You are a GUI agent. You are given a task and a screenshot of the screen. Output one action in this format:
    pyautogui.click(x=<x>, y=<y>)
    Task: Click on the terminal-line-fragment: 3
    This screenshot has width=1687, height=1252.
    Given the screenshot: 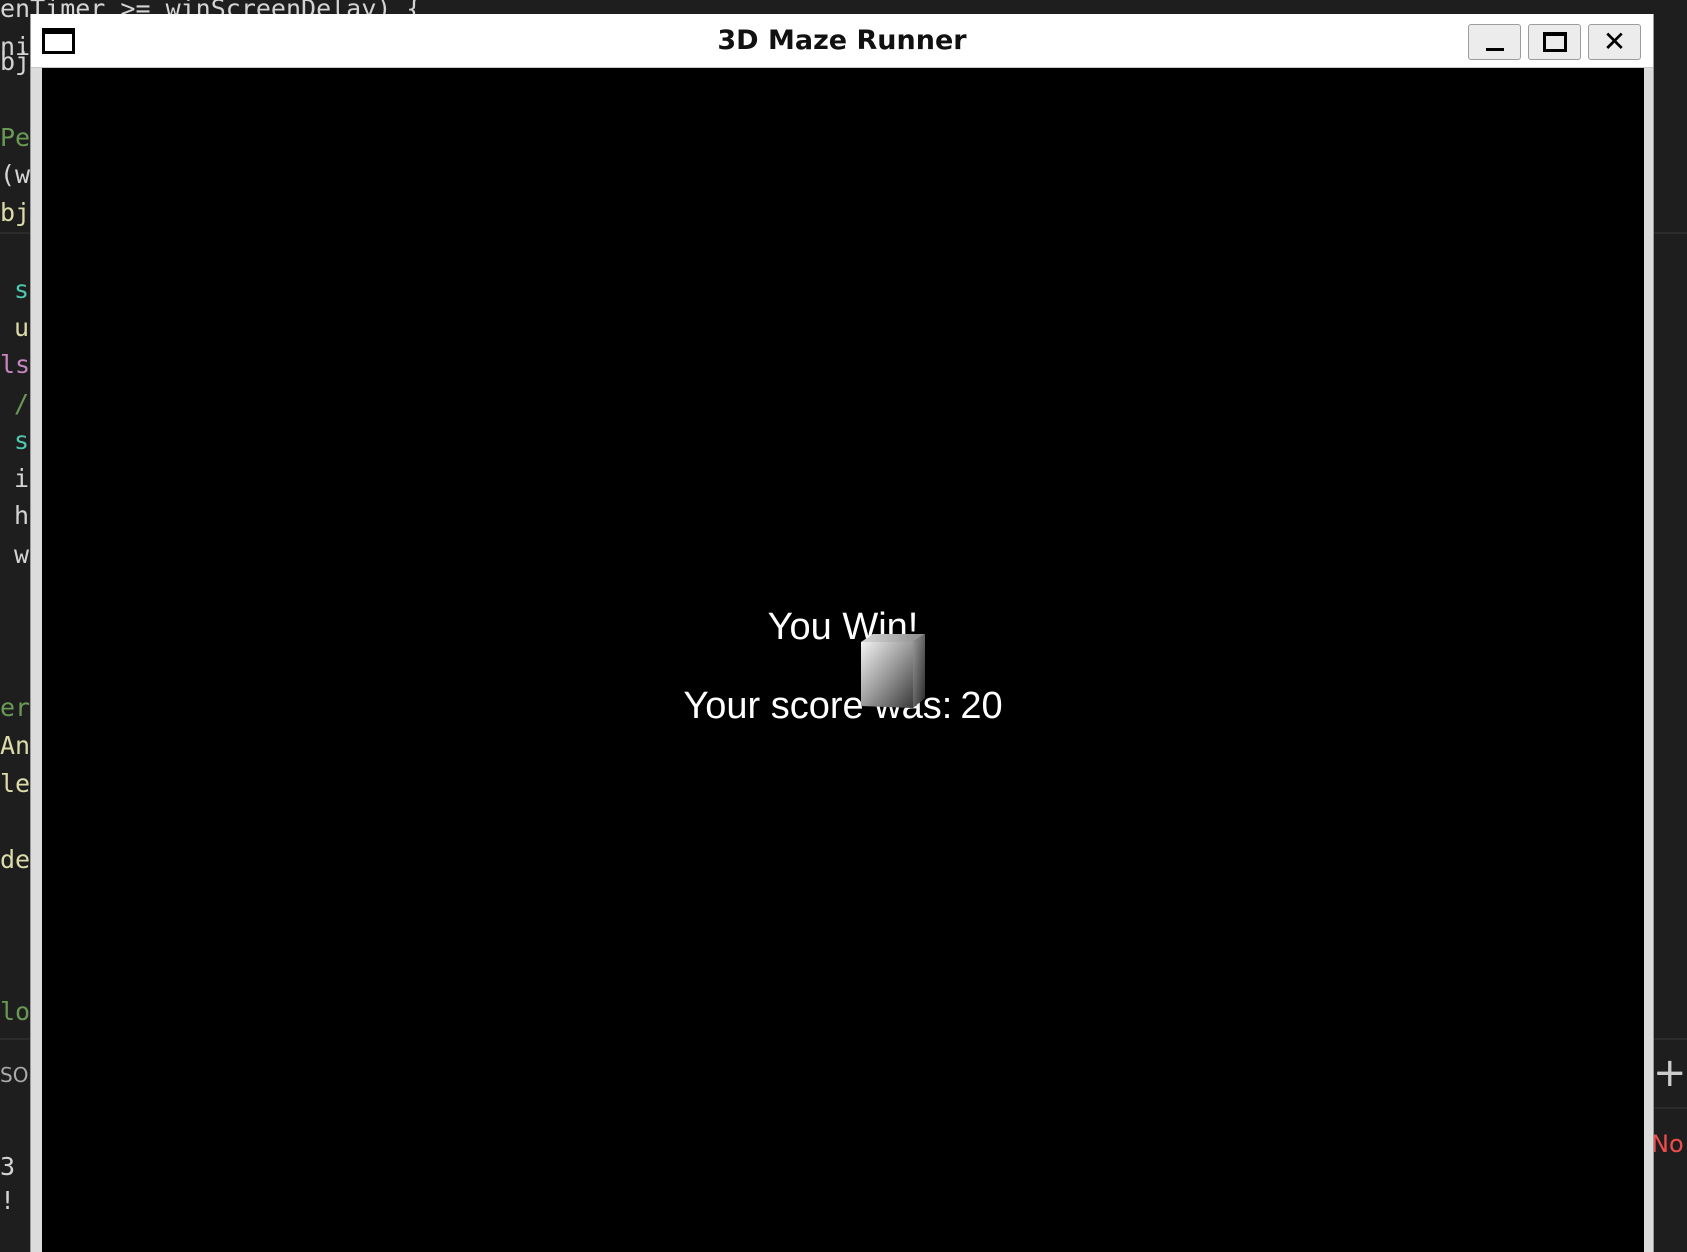 What is the action you would take?
    pyautogui.click(x=8, y=1166)
    